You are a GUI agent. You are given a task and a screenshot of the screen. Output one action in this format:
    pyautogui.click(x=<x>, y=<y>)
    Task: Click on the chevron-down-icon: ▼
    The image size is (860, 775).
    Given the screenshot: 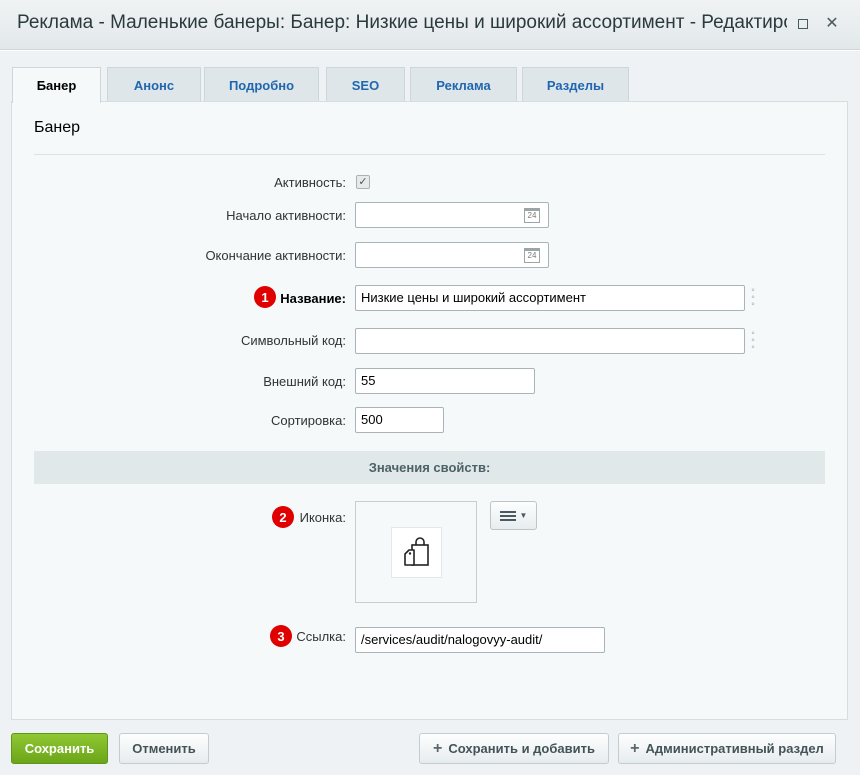 What is the action you would take?
    pyautogui.click(x=523, y=515)
    